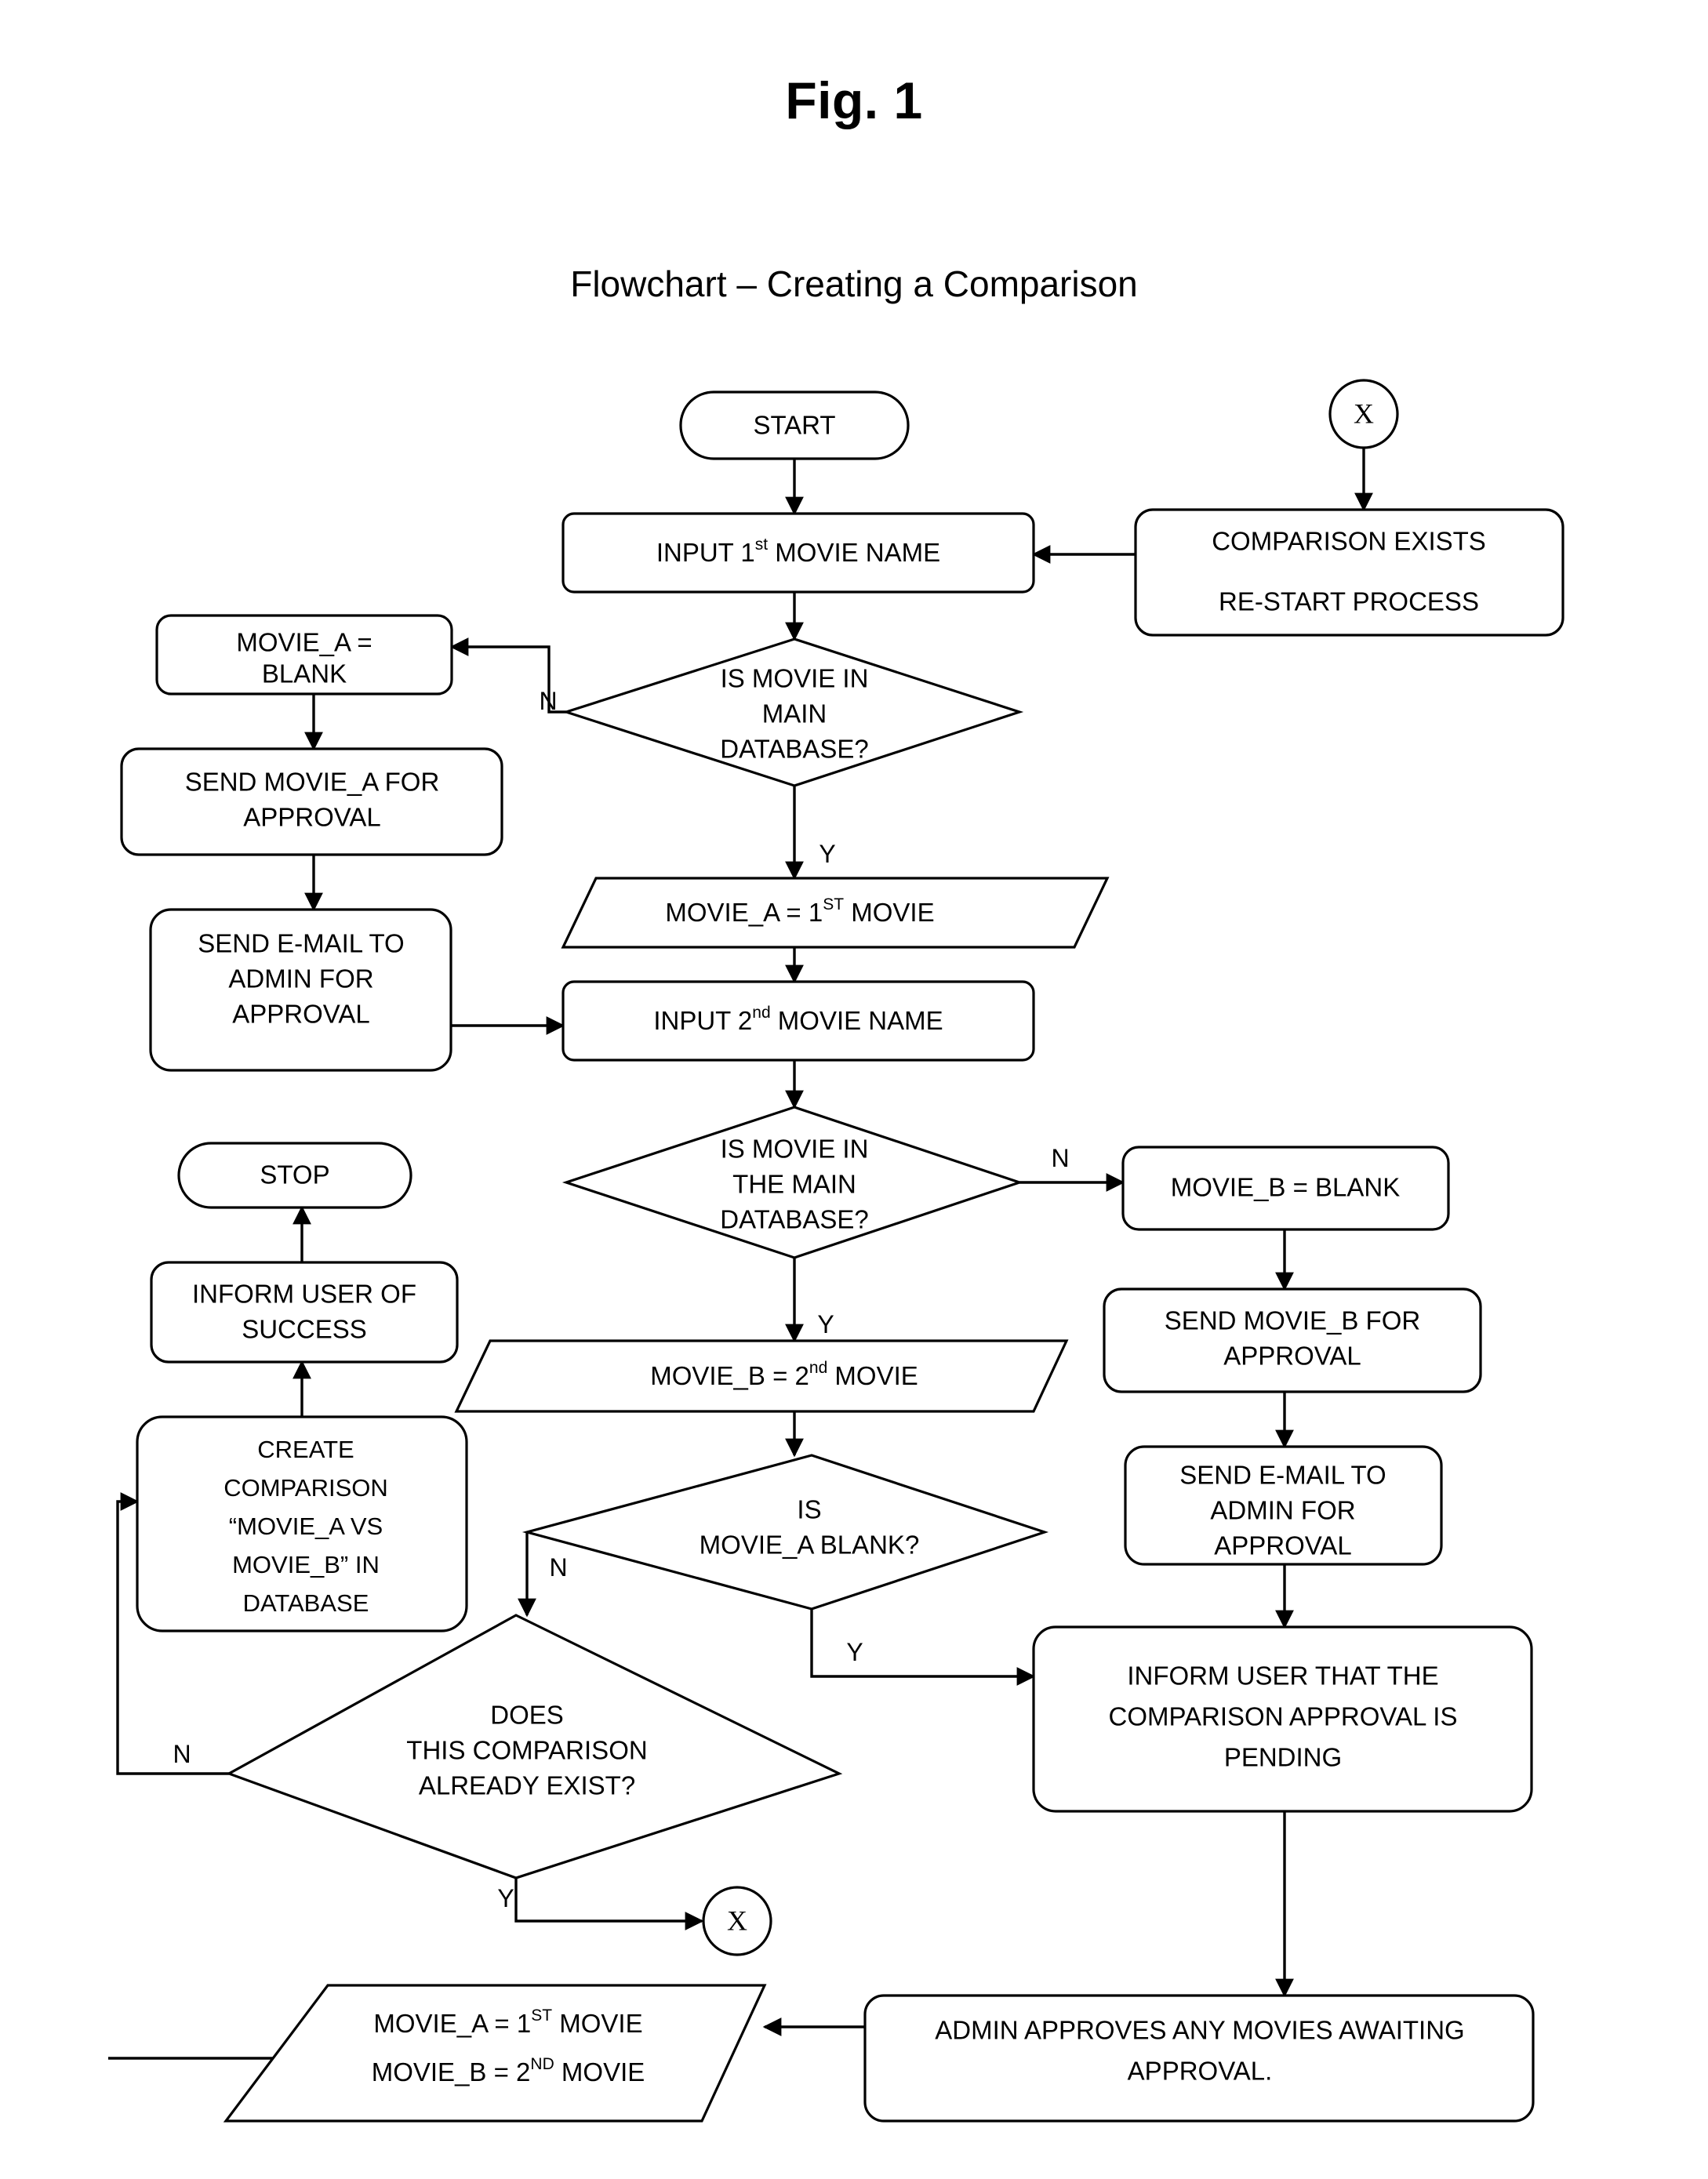 This screenshot has height=2179, width=1708. I want to click on node-decision-movie-a-blank: IS MOVIE_A BLANK?, so click(785, 1532).